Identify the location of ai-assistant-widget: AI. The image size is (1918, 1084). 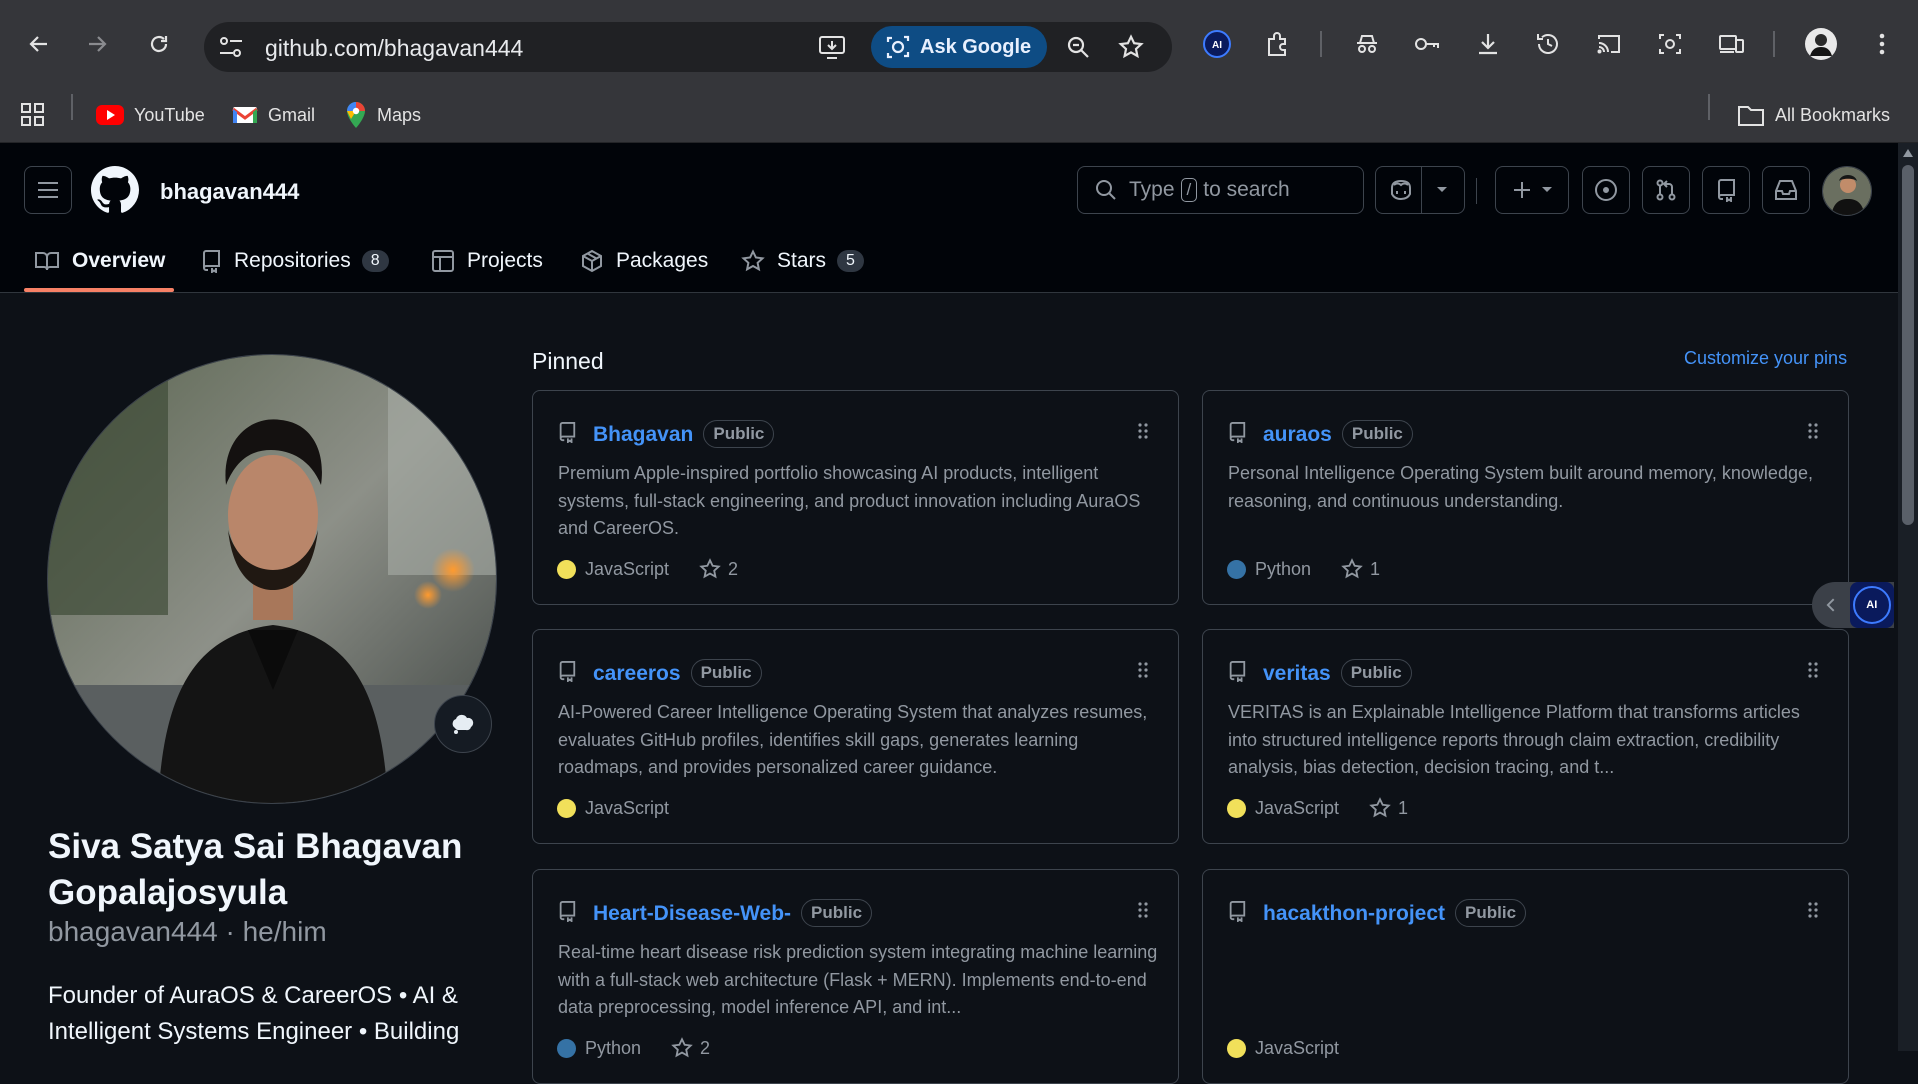
(1853, 605).